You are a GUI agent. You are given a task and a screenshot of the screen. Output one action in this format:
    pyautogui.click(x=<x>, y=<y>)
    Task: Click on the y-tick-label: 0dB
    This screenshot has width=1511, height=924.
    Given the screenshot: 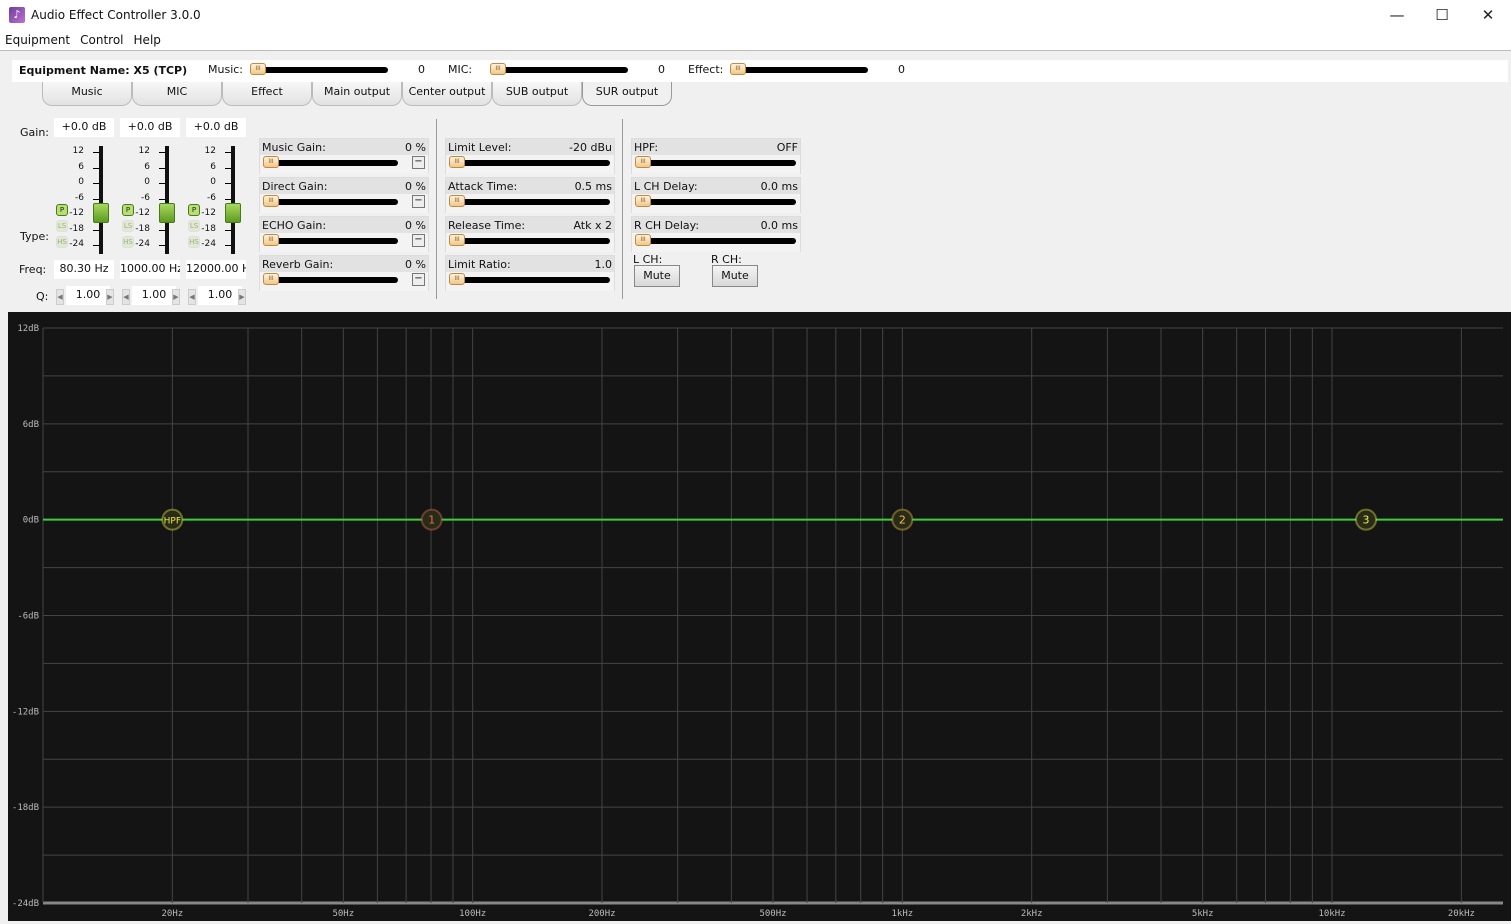 What is the action you would take?
    pyautogui.click(x=31, y=521)
    